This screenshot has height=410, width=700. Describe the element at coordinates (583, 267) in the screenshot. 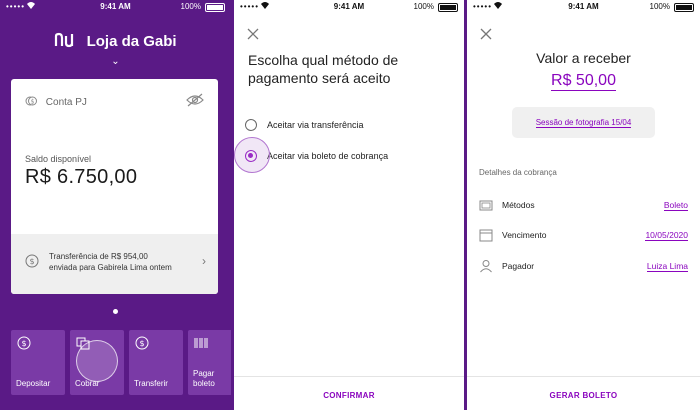

I see `detail-row-payer: Pagador Luiza Lima` at that location.